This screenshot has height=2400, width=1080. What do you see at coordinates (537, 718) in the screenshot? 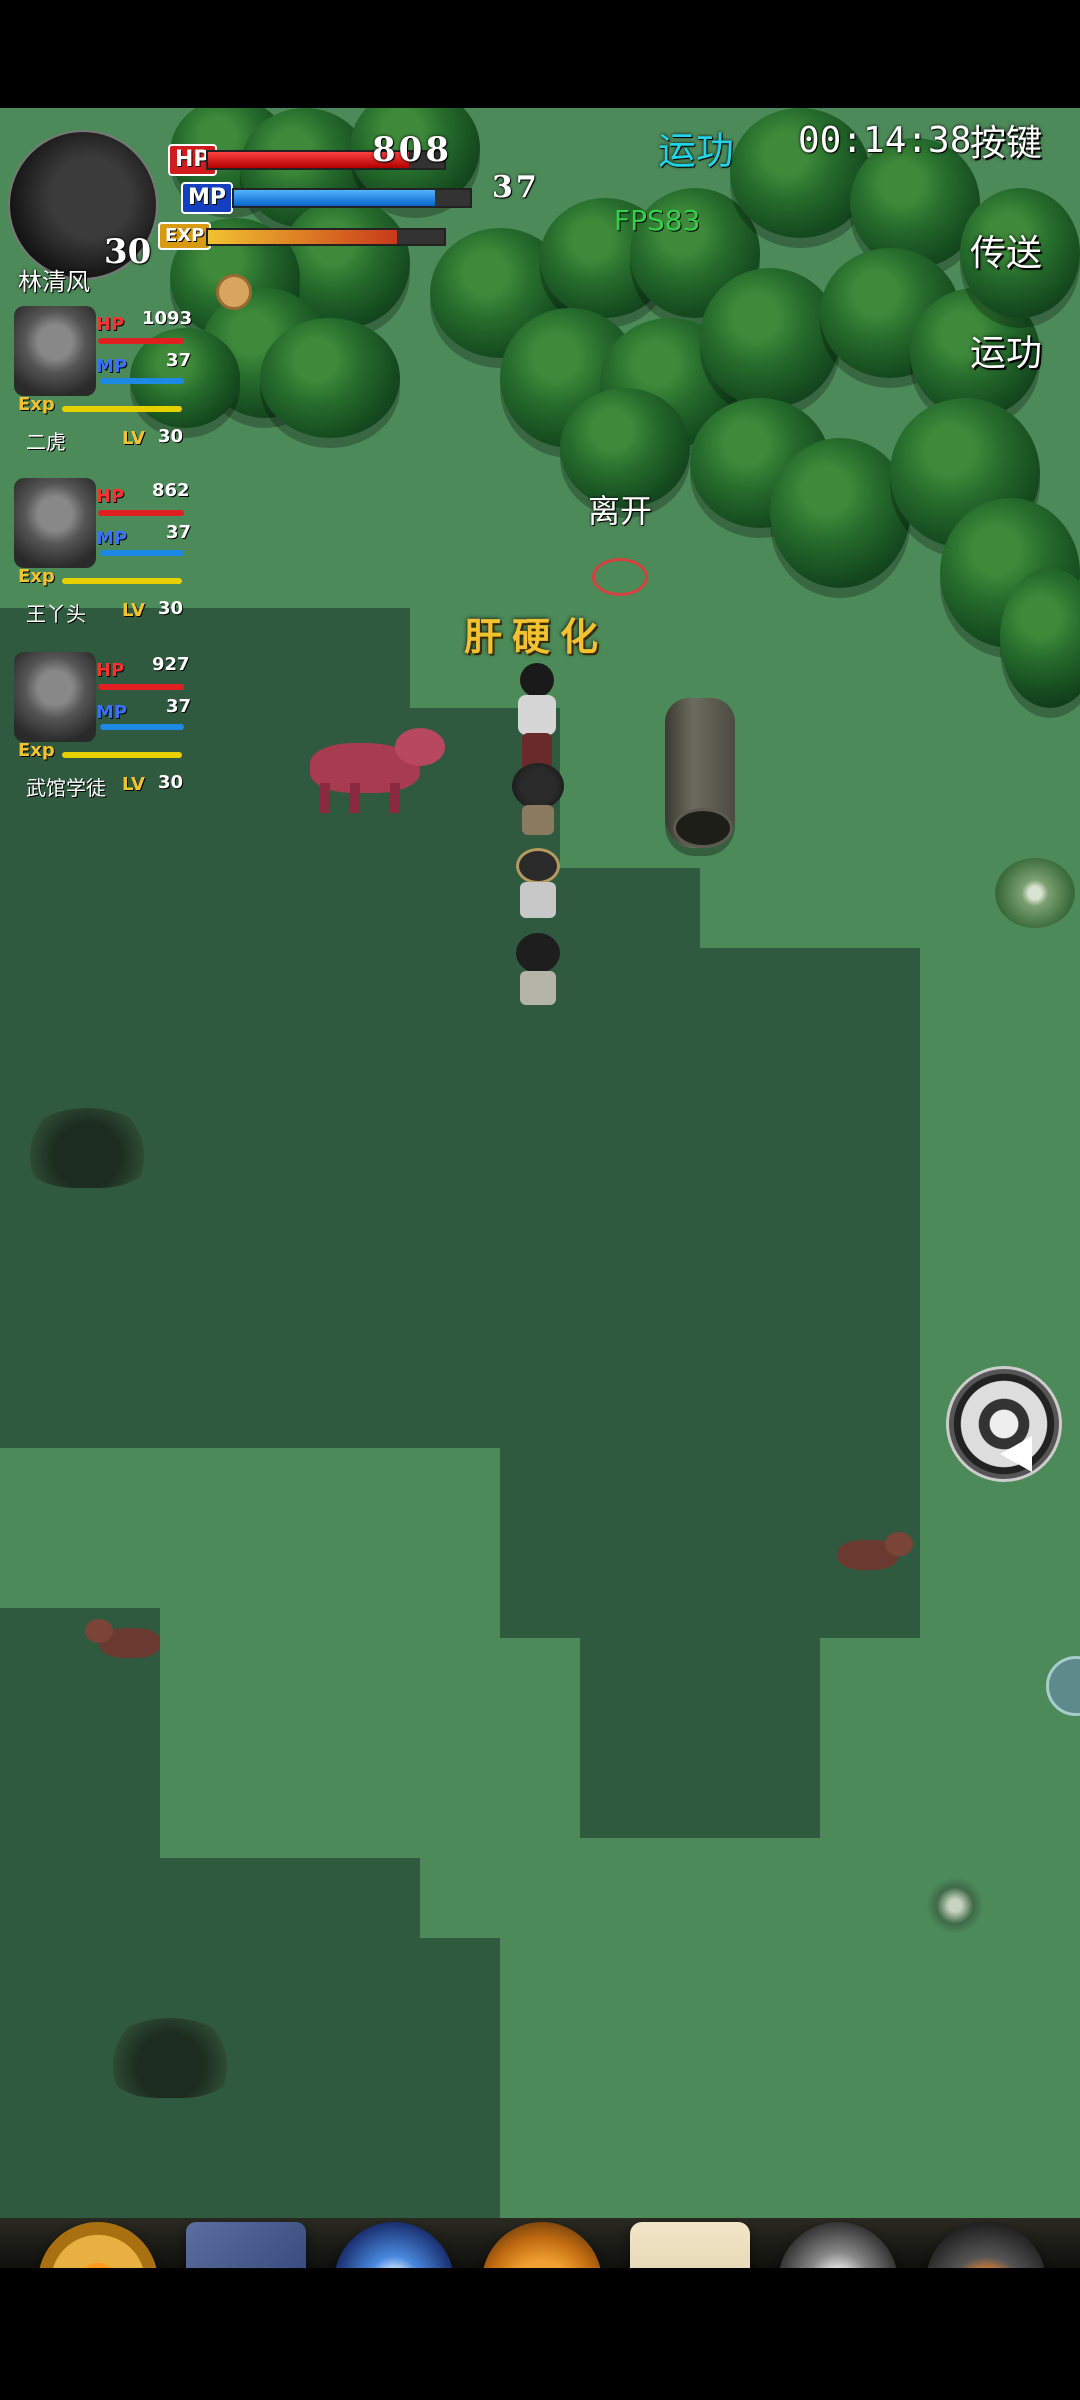
I see `player-character` at bounding box center [537, 718].